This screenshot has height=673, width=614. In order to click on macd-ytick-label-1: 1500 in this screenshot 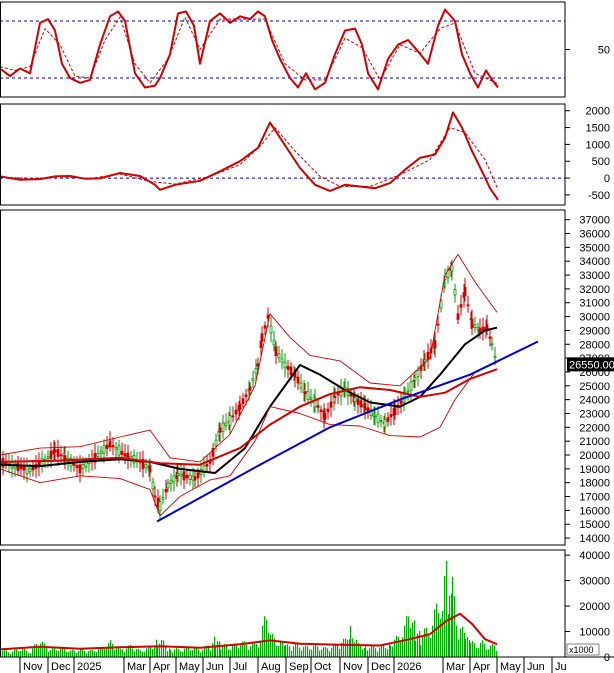, I will do `click(598, 129)`.